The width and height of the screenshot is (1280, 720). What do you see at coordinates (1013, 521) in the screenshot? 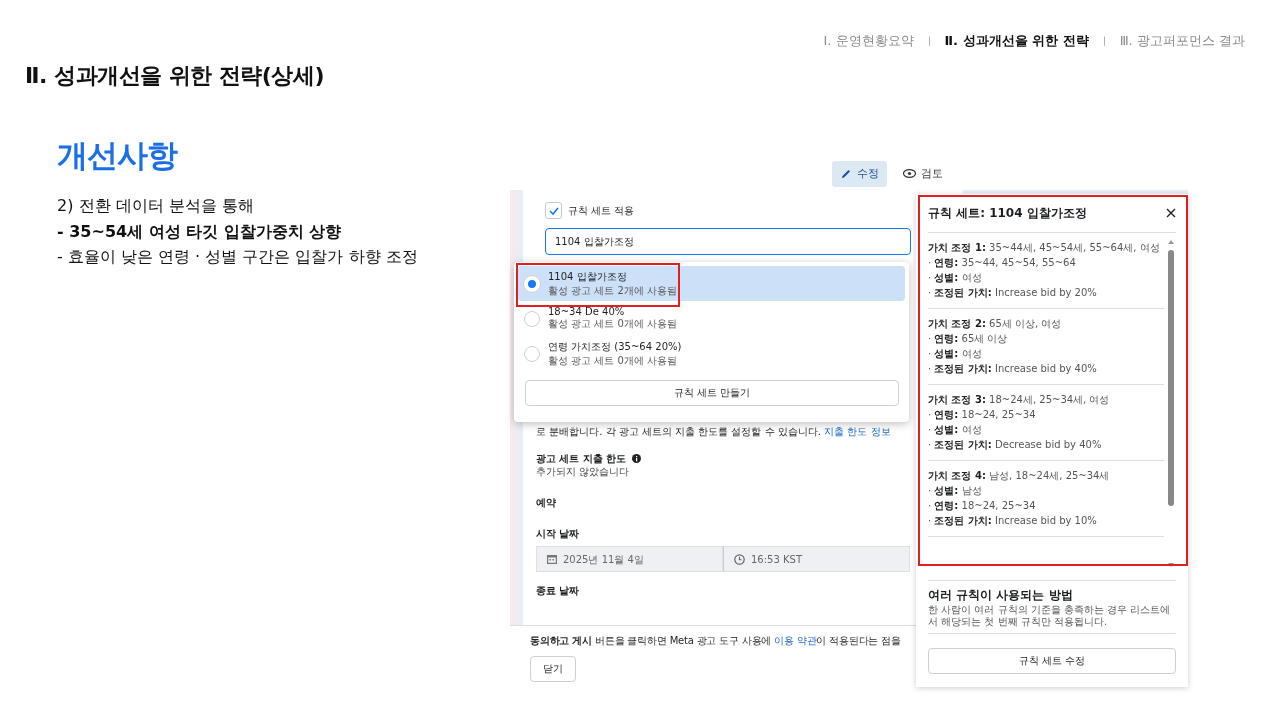
I see `adjustment-detail: · 조정된 가치: Increase bid by 10%` at bounding box center [1013, 521].